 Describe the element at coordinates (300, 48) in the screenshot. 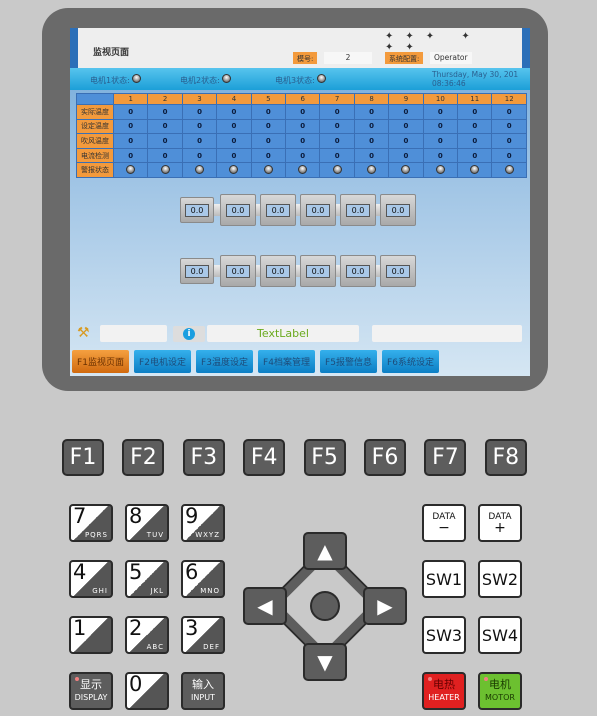

I see `header: 监视页面 模号: 2 系统配置: Operator ✦✦✦ ✦ ✦✦` at that location.